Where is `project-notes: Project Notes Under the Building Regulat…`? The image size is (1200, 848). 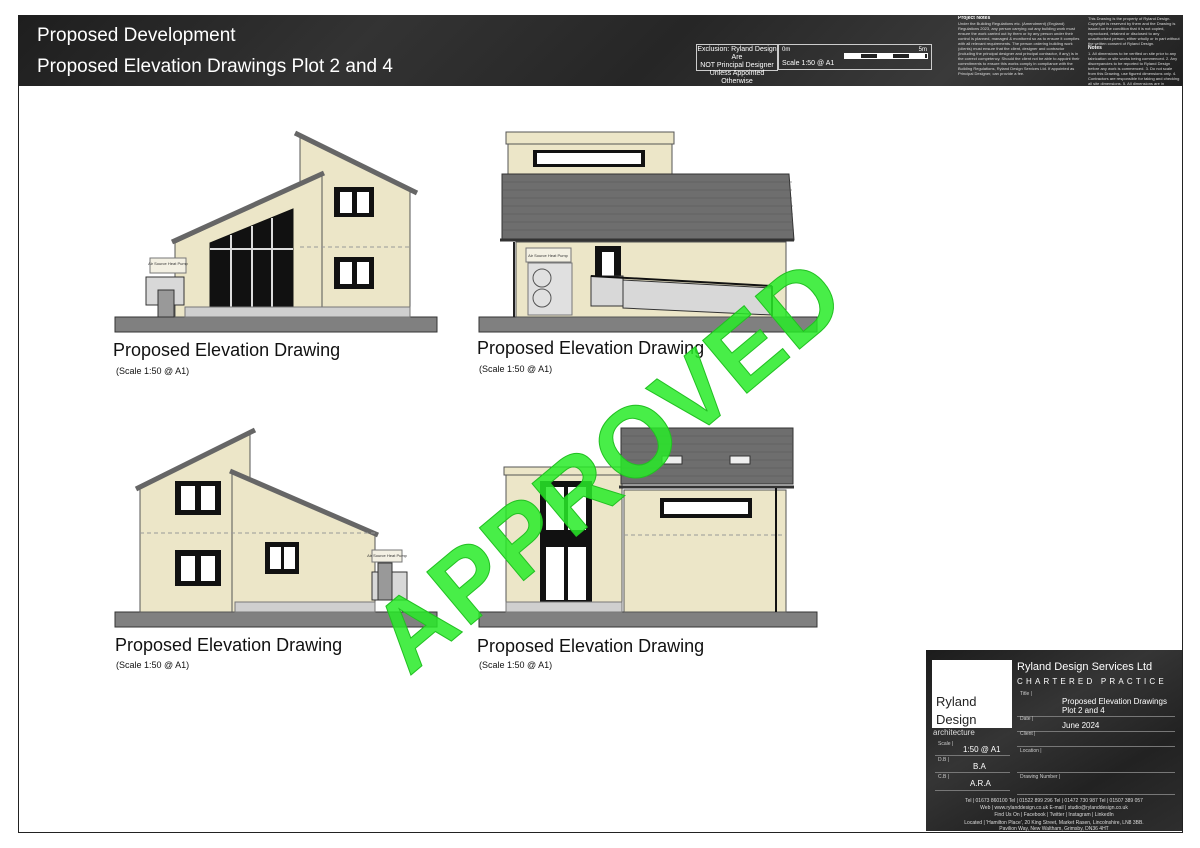 project-notes: Project Notes Under the Building Regulat… is located at coordinates (1019, 51).